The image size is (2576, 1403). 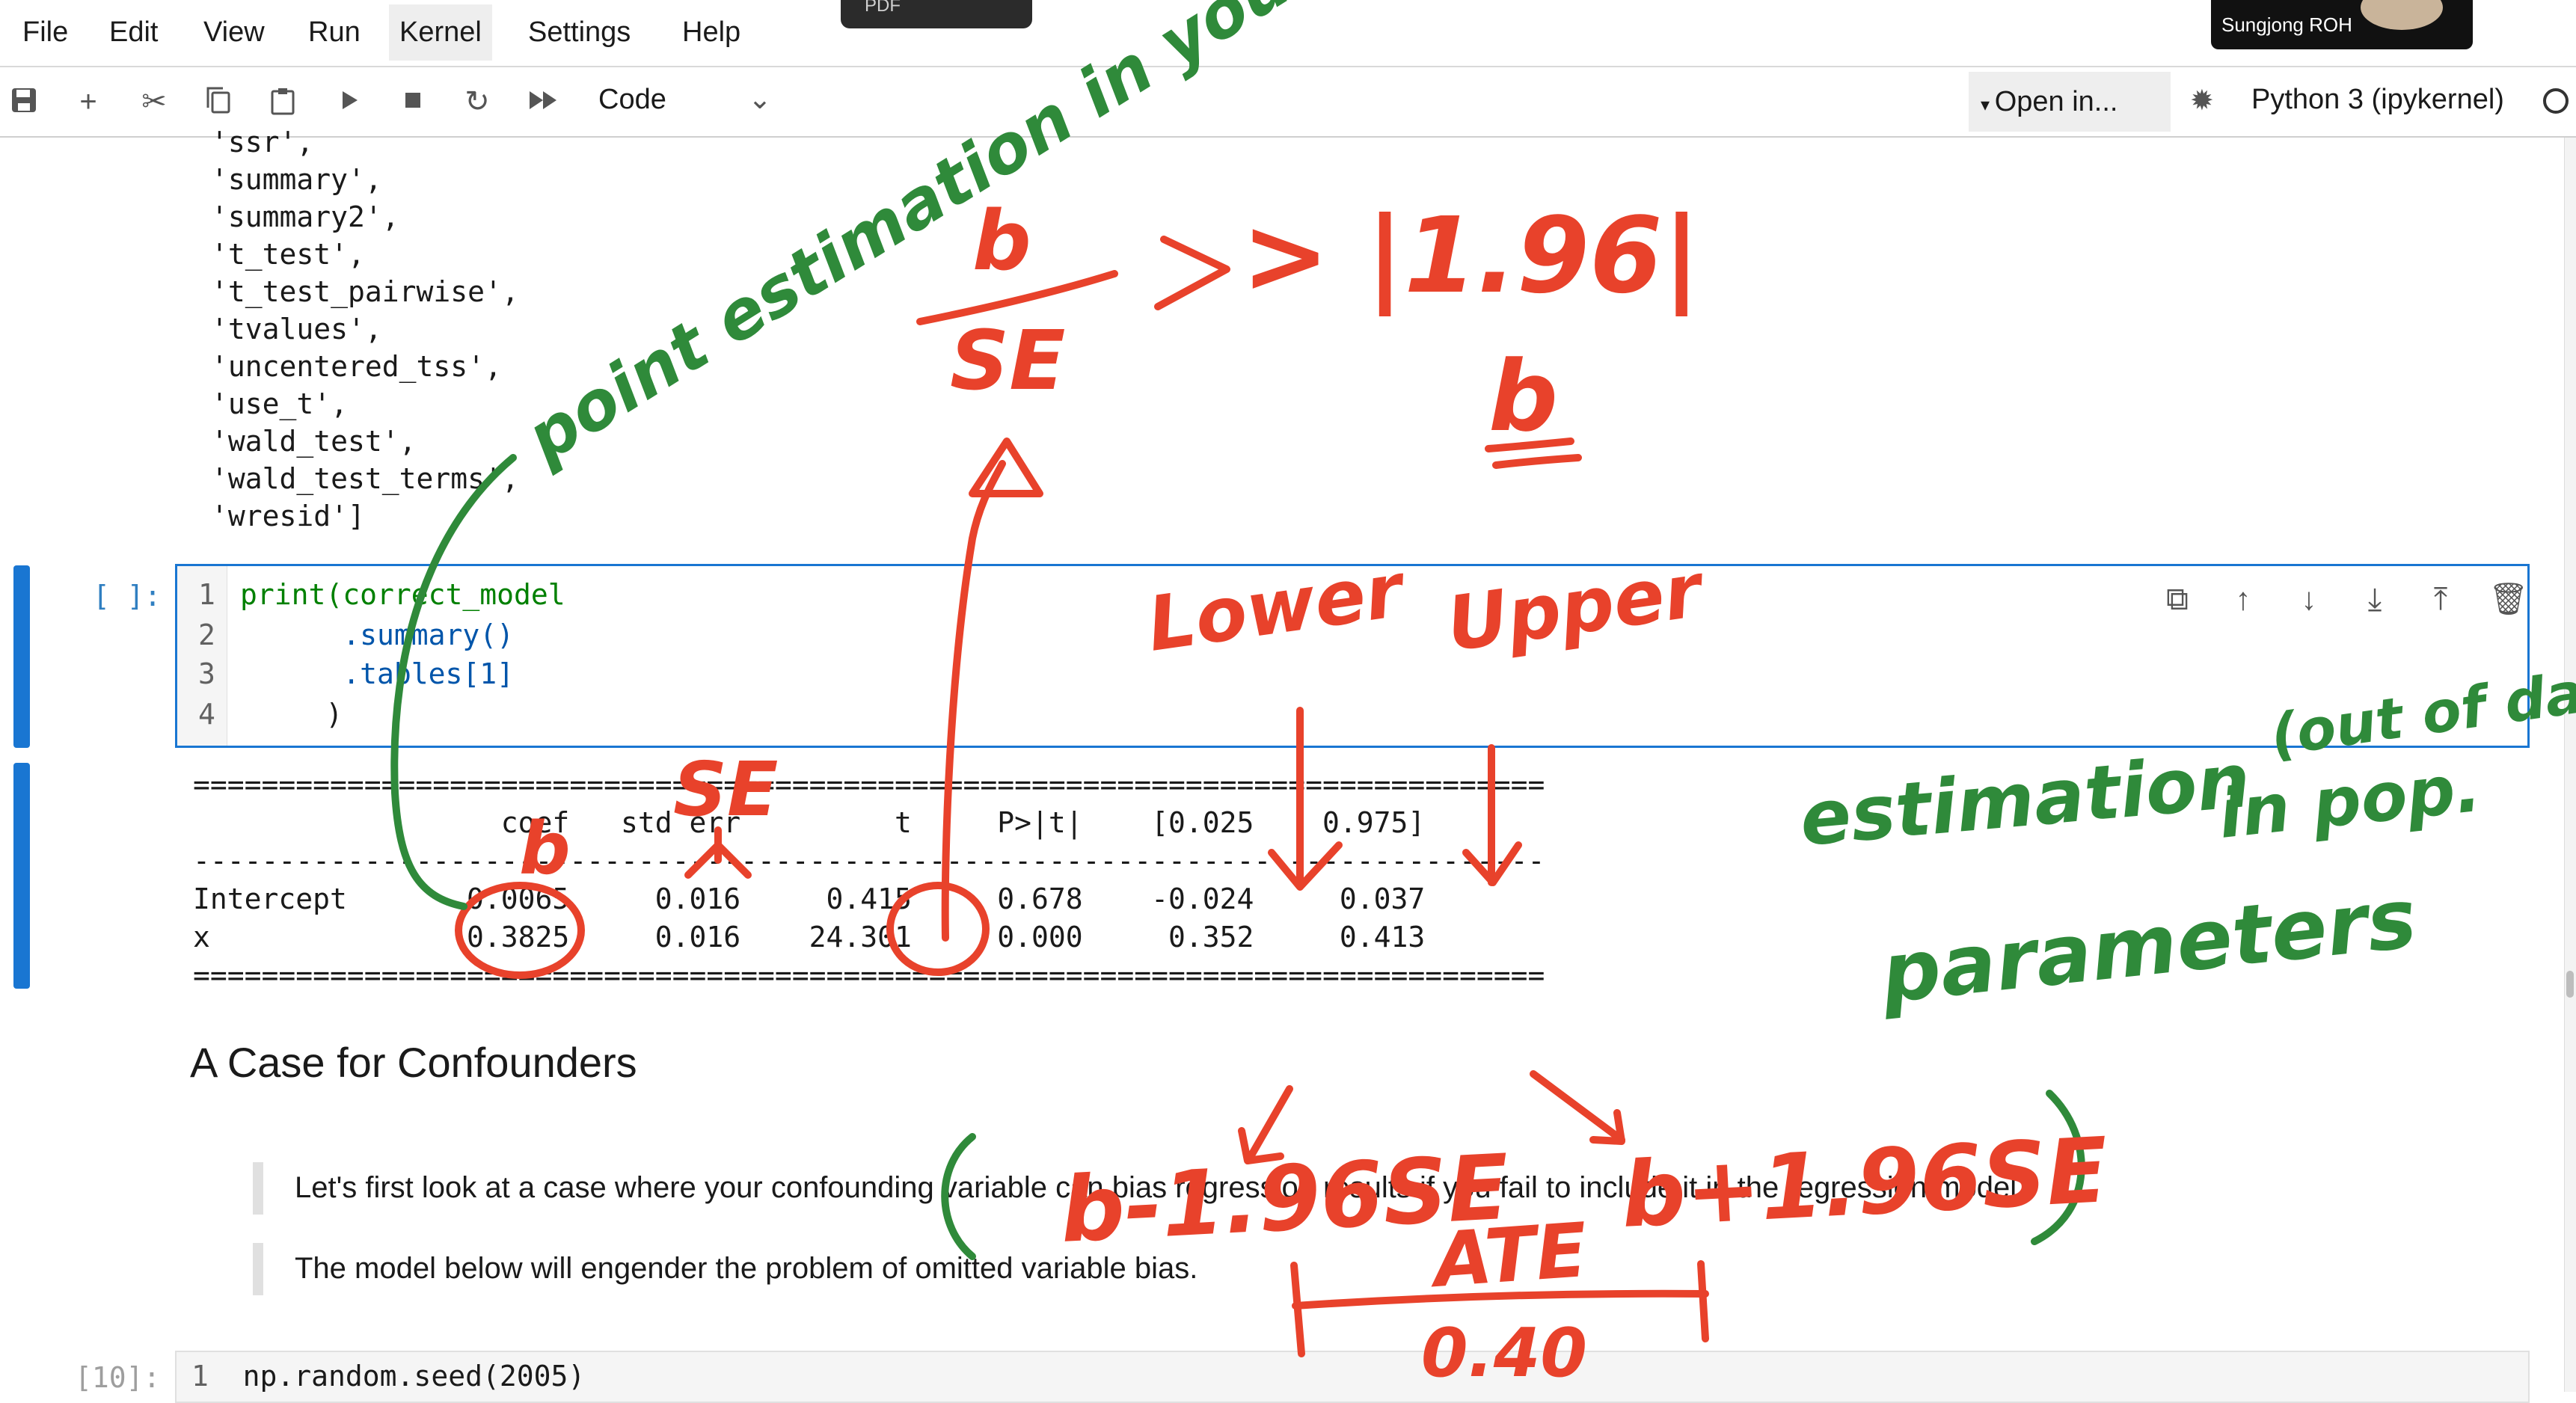 What do you see at coordinates (2377, 100) in the screenshot?
I see `kernel-name: Python 3 (ipykernel)` at bounding box center [2377, 100].